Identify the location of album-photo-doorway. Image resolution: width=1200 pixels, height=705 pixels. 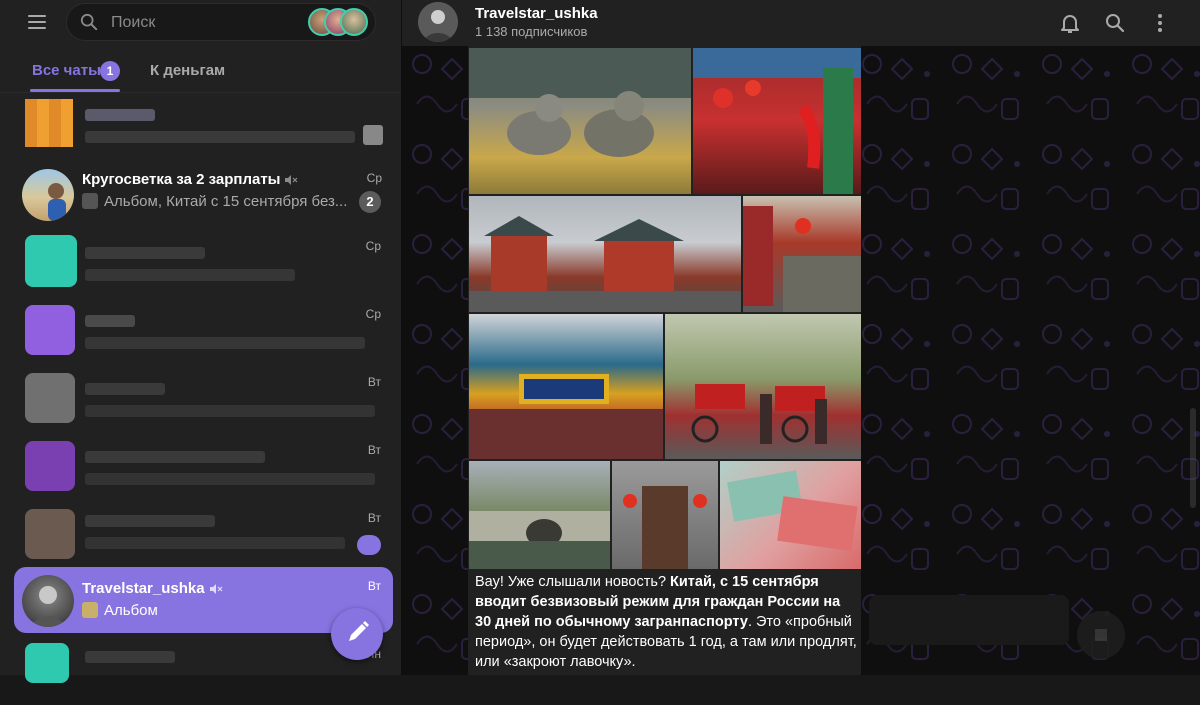
(665, 515).